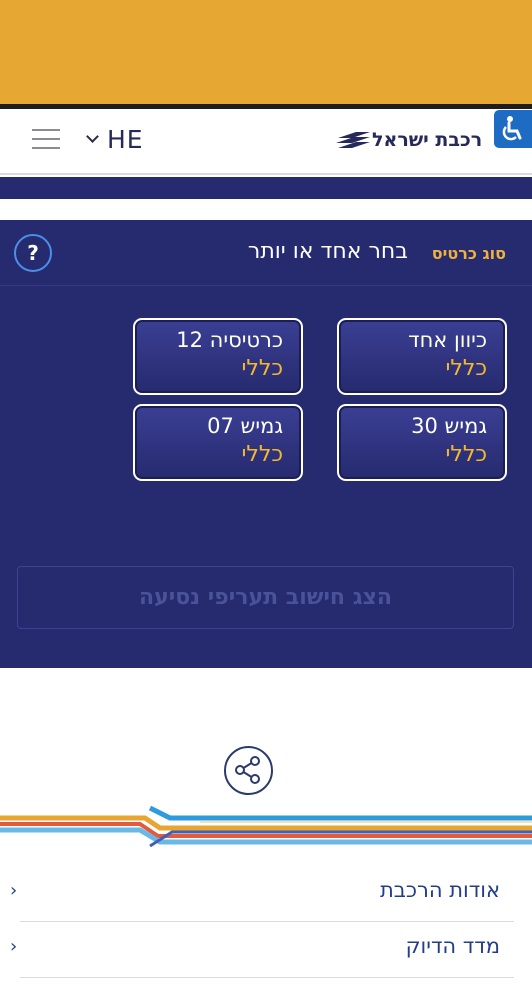  Describe the element at coordinates (422, 356) in the screenshot. I see `ticket-option-one-way: כיוון אחד כללי` at that location.